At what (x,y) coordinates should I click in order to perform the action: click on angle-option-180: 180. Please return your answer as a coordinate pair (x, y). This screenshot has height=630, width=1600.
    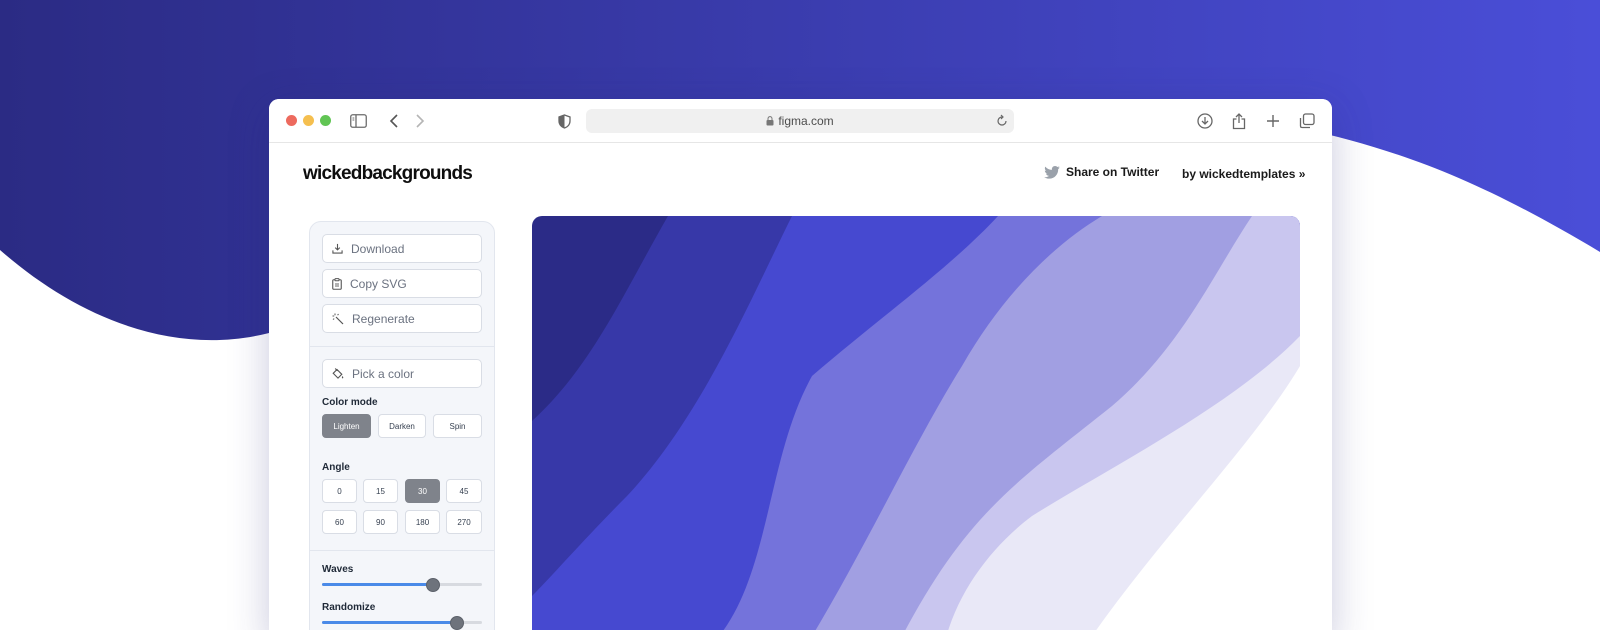
    Looking at the image, I should click on (422, 522).